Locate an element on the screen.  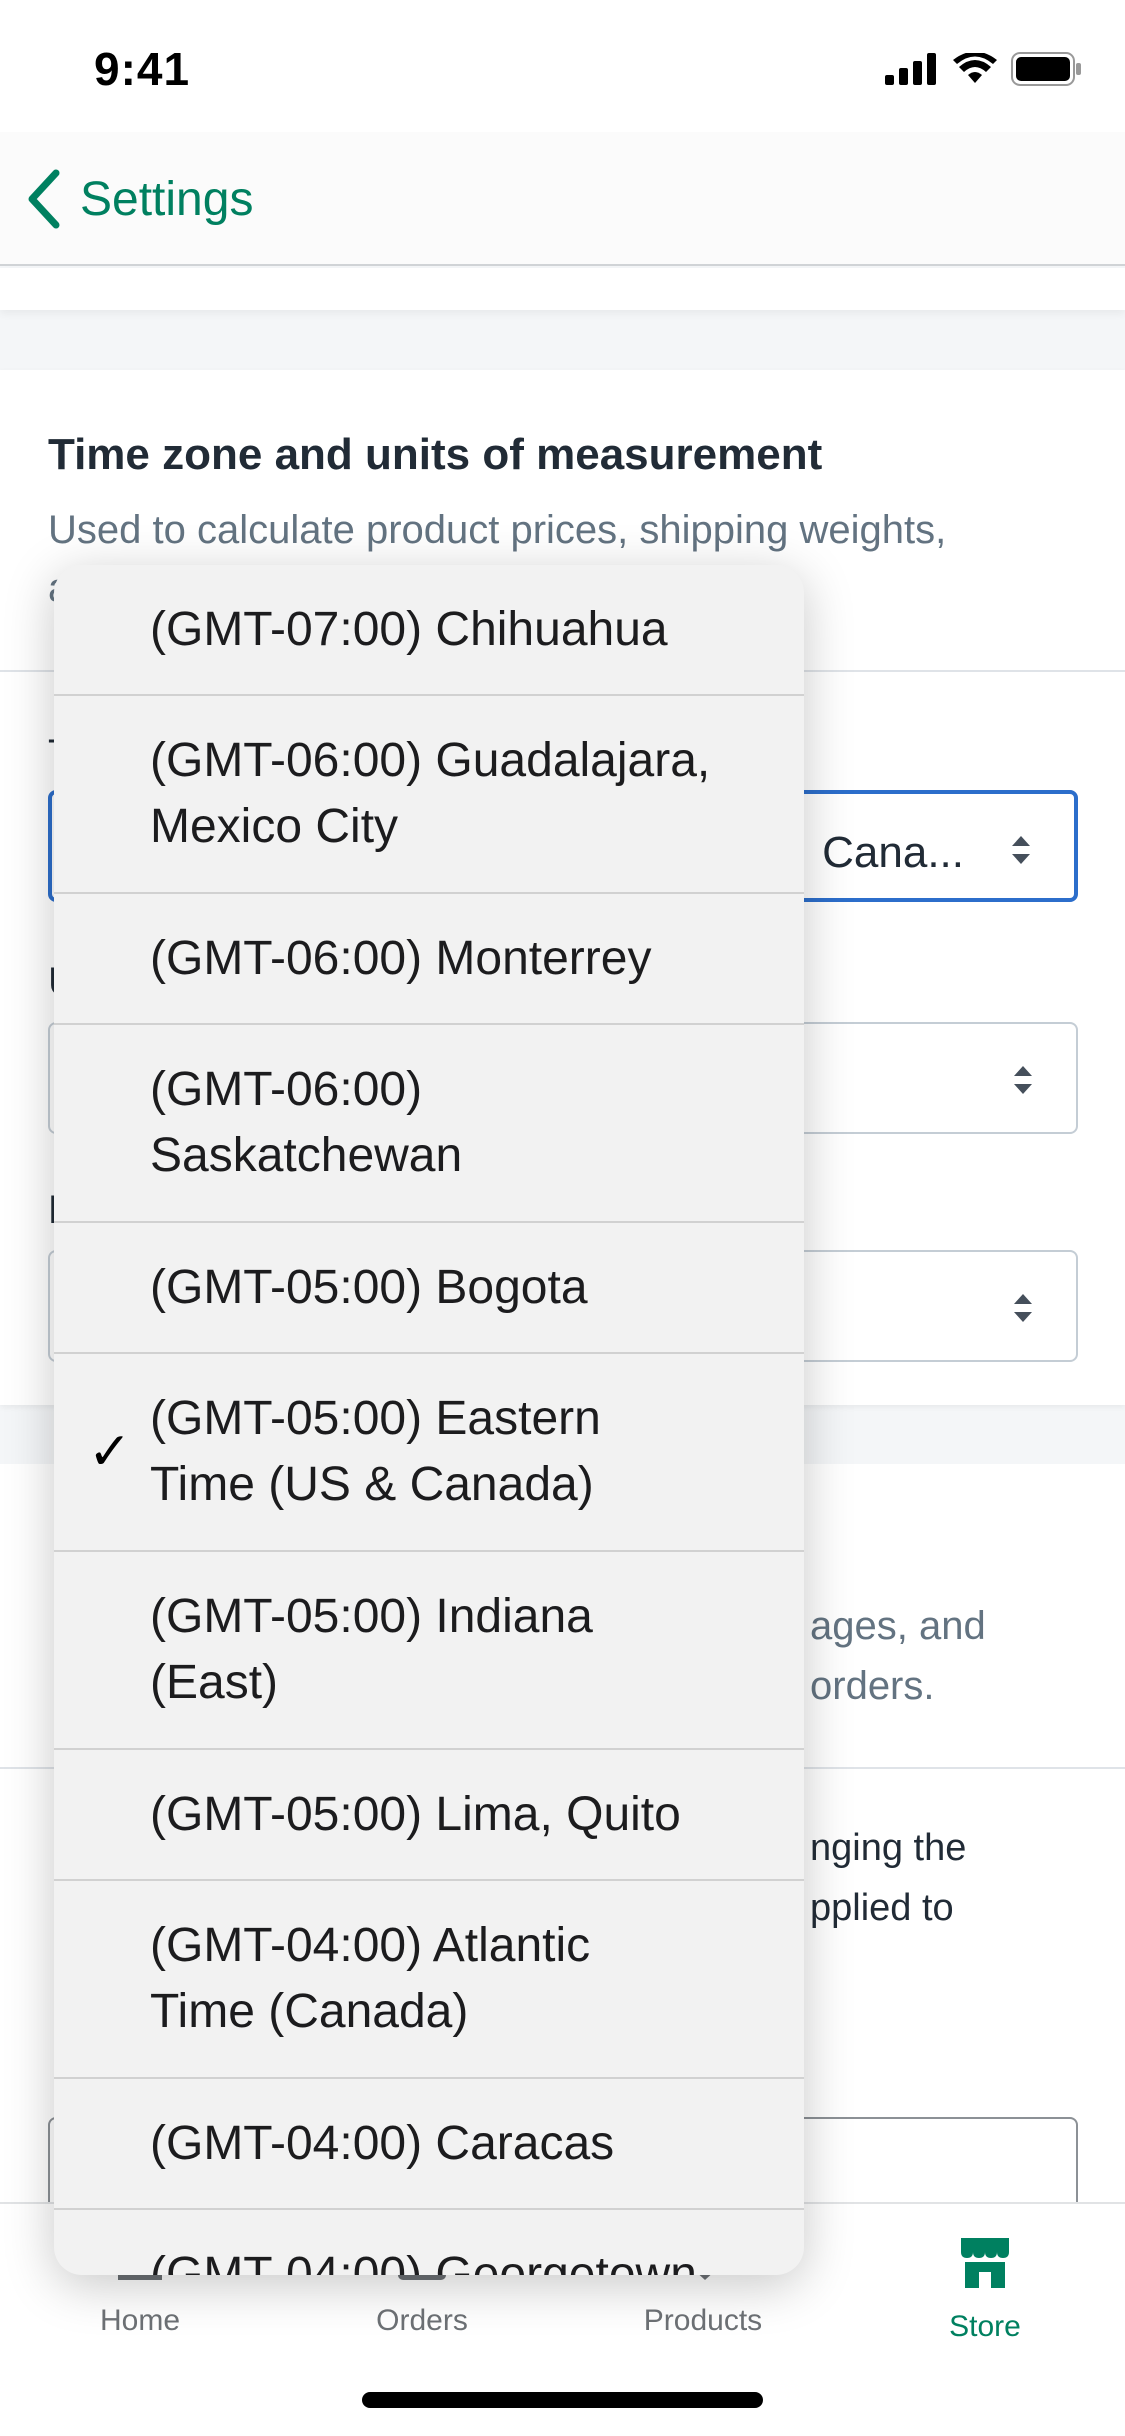
back-button: Settings is located at coordinates (138, 199).